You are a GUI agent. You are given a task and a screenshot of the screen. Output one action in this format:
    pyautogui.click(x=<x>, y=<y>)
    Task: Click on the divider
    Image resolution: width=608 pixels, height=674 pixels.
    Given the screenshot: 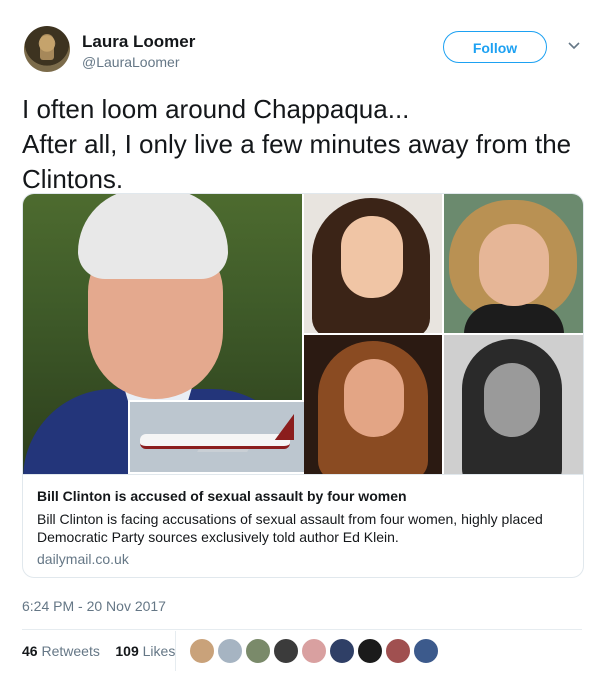 What is the action you would take?
    pyautogui.click(x=302, y=629)
    